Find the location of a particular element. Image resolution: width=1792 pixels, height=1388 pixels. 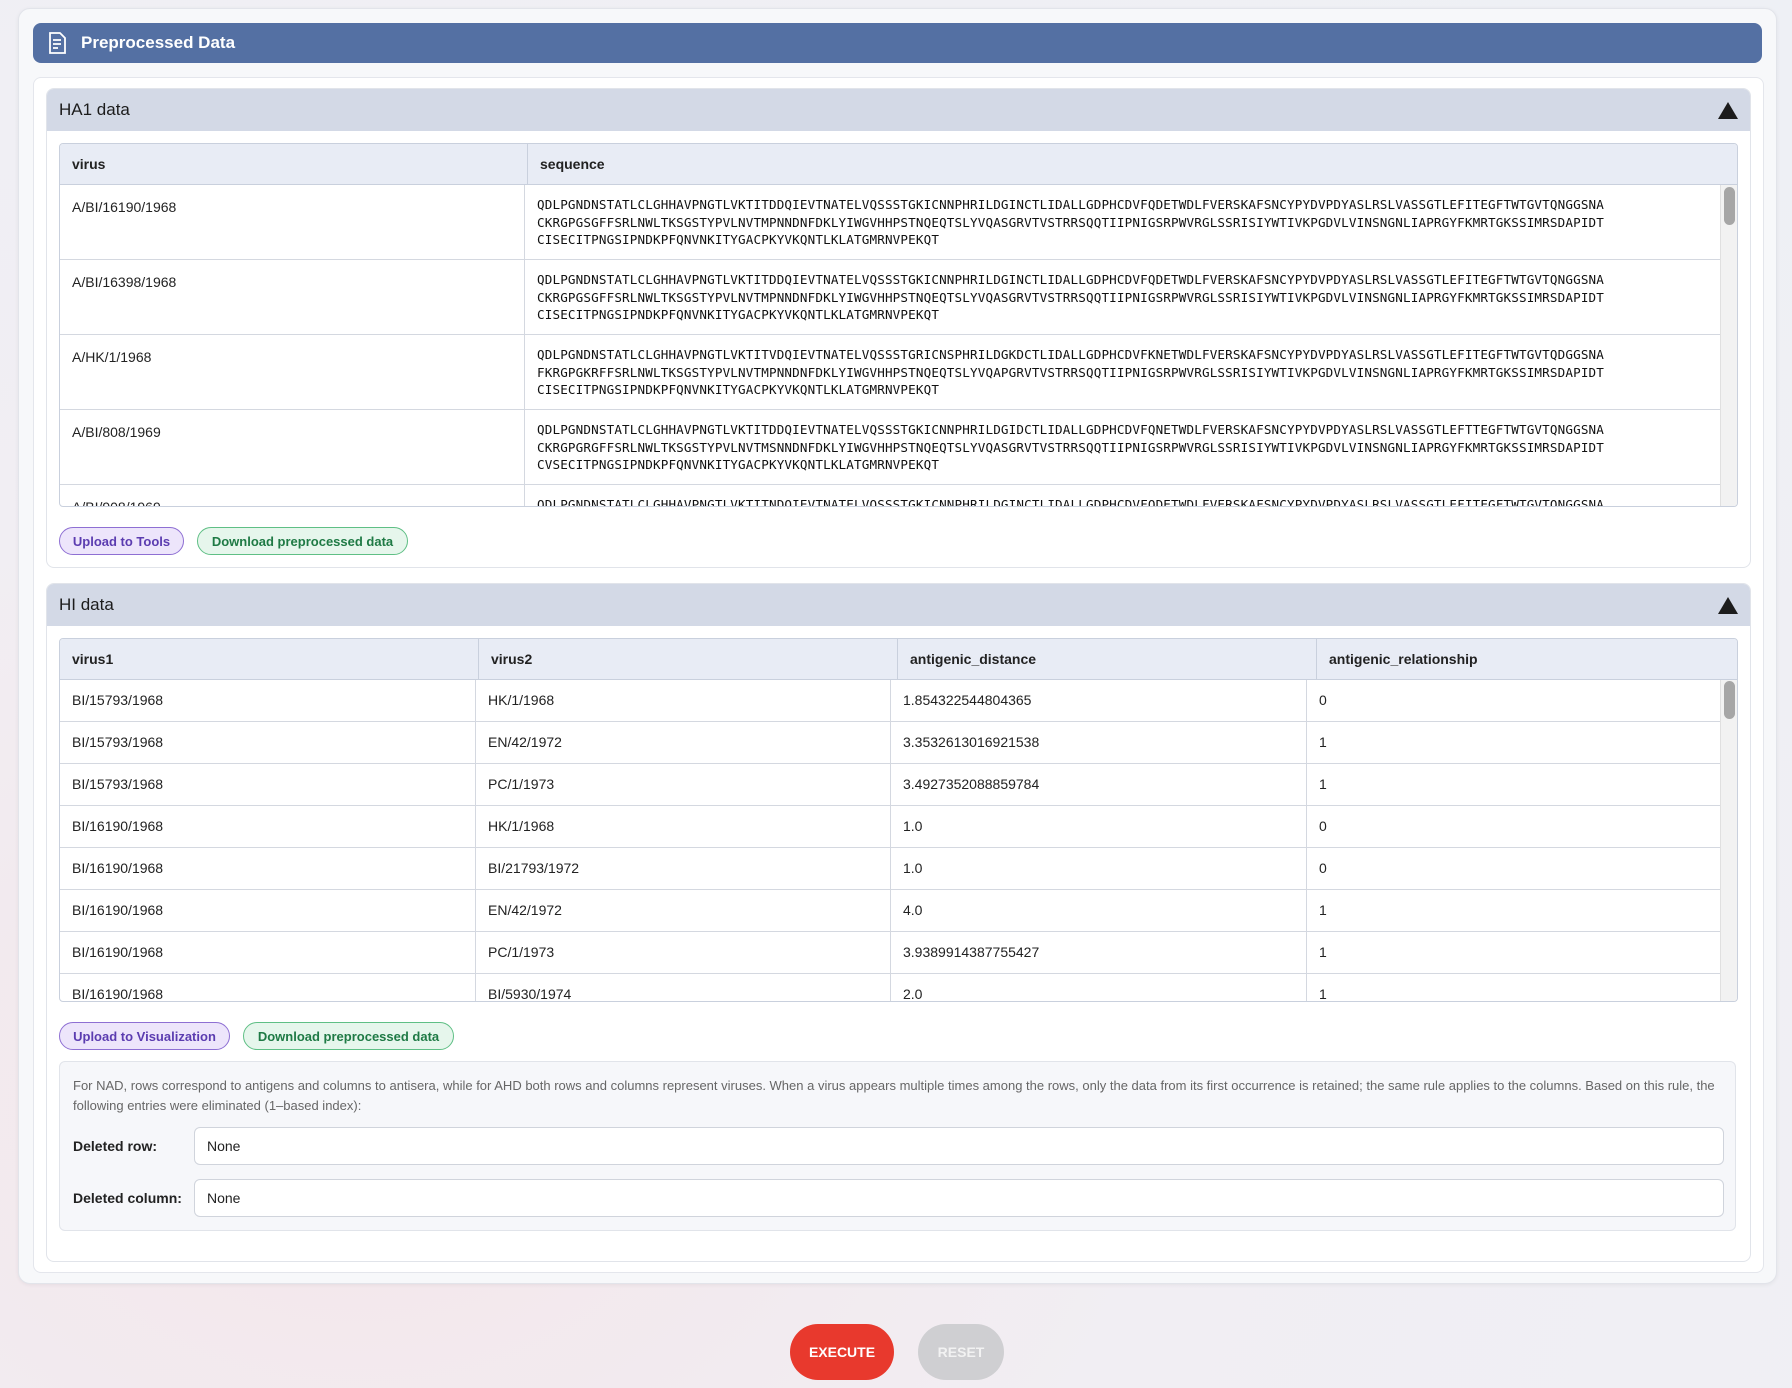

hi-cell-distance: 4.0 is located at coordinates (1099, 910).